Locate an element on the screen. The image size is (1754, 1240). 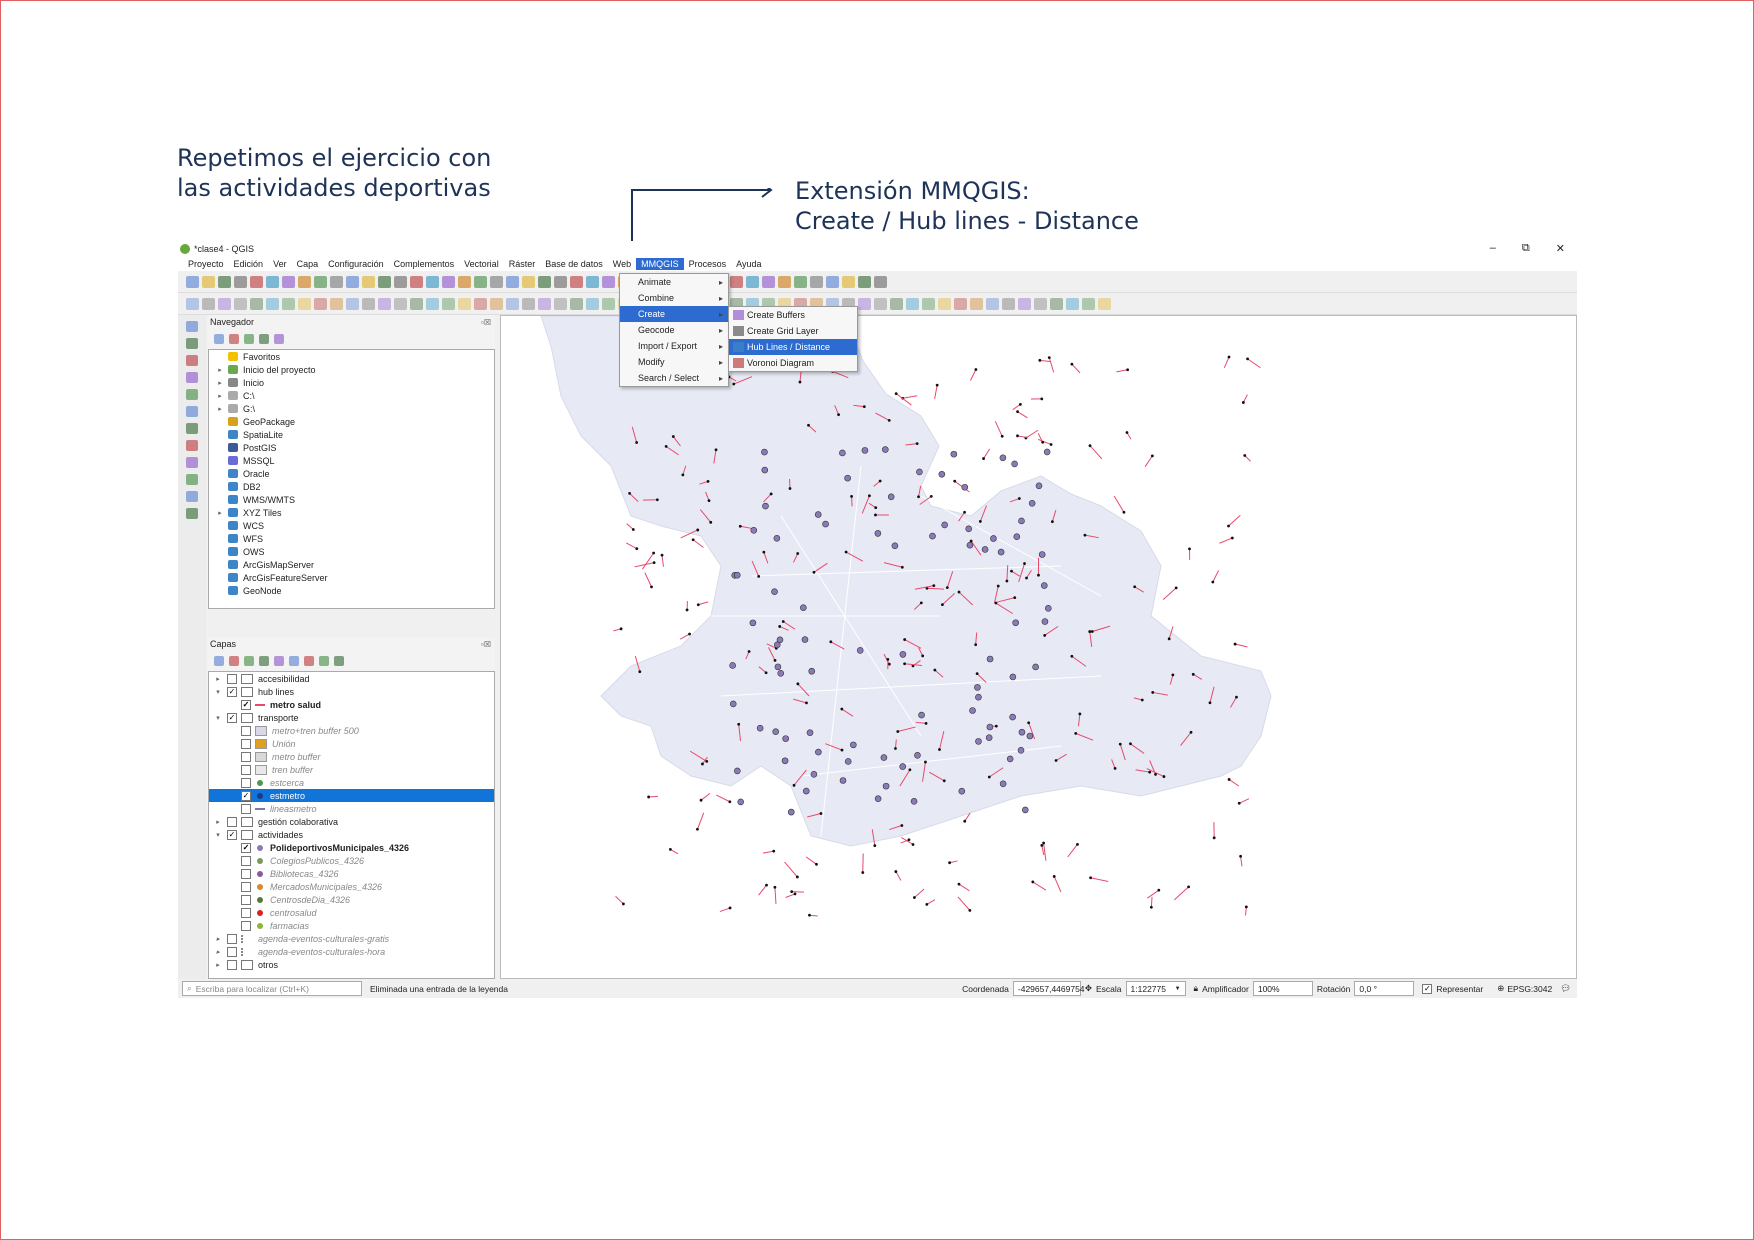
navigator-item: MSSQL is located at coordinates (351, 460).